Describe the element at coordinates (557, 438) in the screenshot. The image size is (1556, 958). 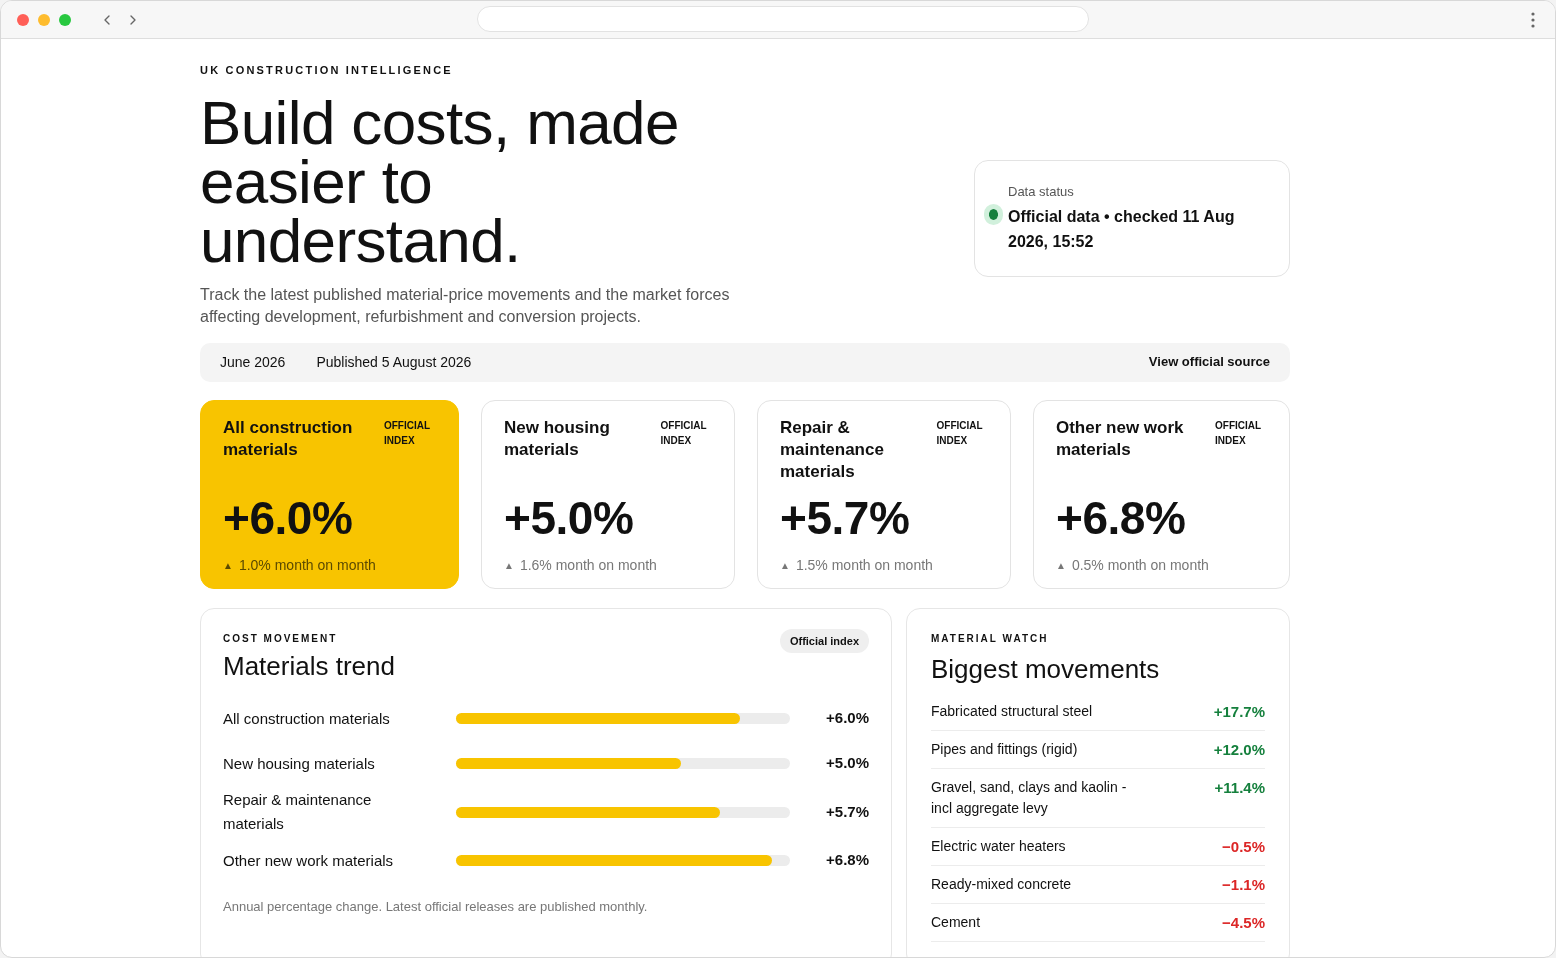
I see `card-title: New housing materials` at that location.